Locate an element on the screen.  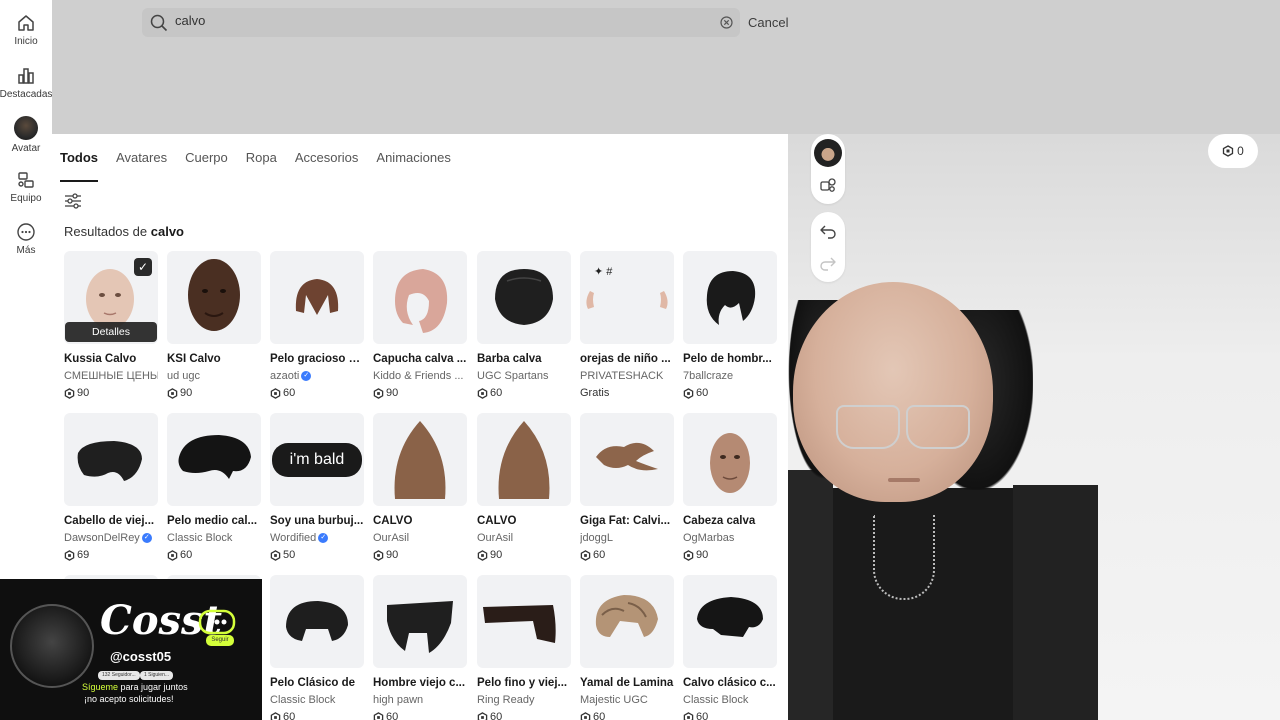
undo-button is located at coordinates (828, 231).